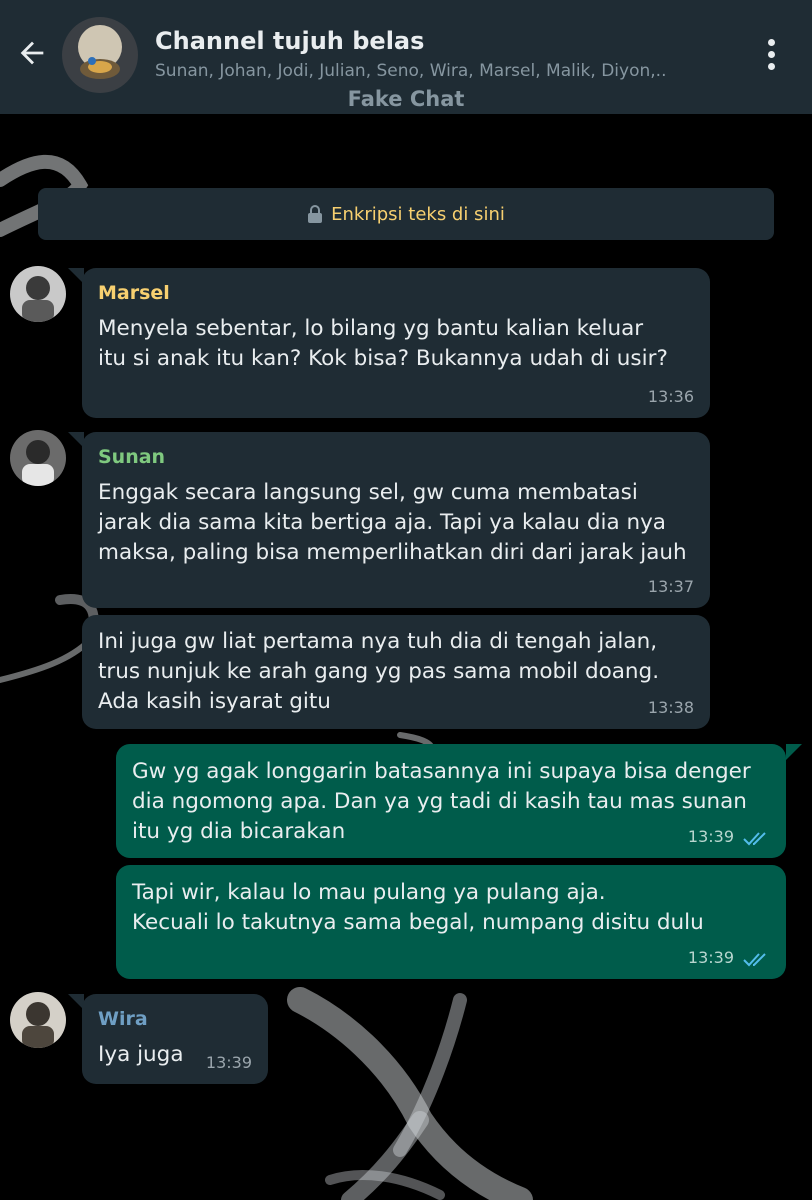 The image size is (812, 1200). I want to click on avatar-wira, so click(38, 1020).